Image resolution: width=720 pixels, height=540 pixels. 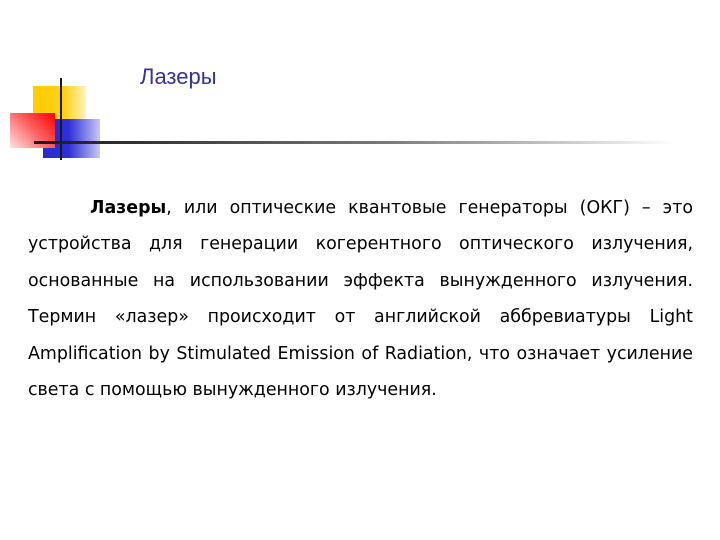 I want to click on slide-logo-decoration, so click(x=55, y=85).